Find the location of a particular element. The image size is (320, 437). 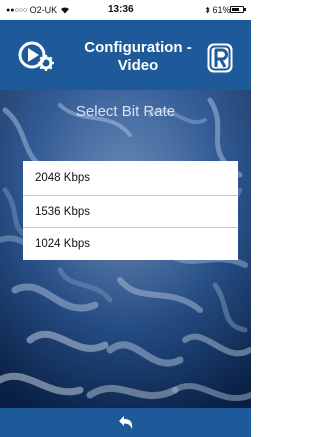

page-title: Configuration - Video is located at coordinates (138, 57).